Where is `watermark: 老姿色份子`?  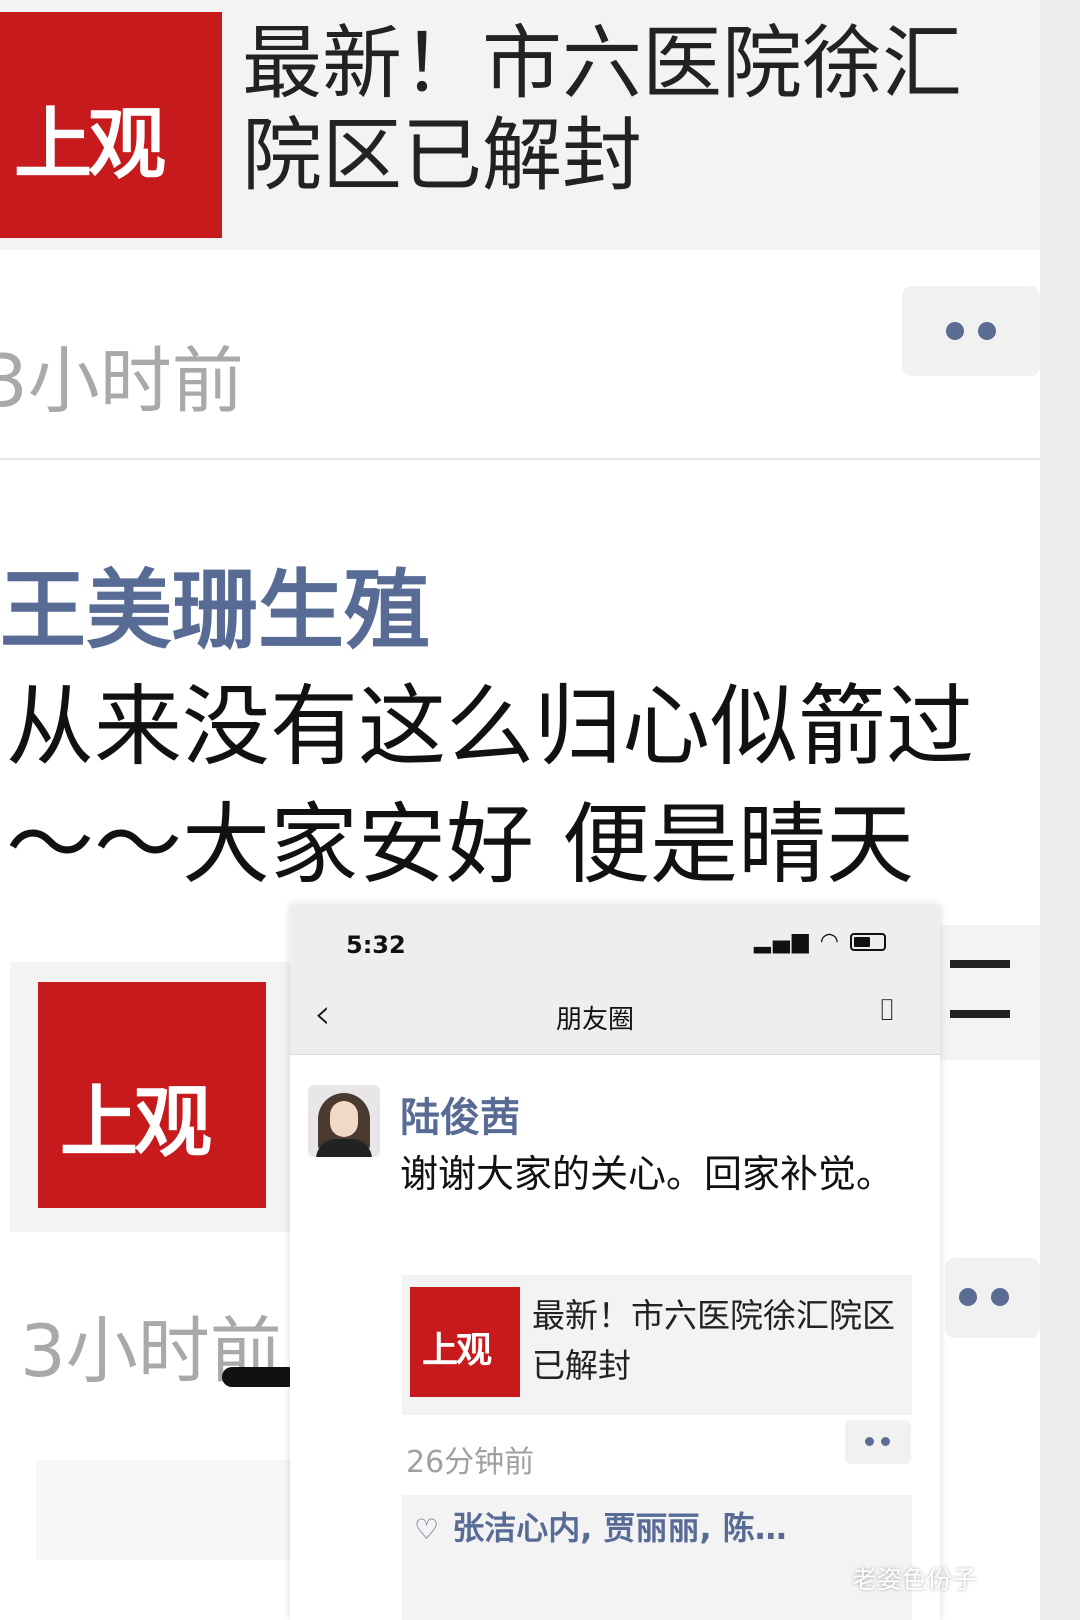
watermark: 老姿色份子 is located at coordinates (915, 1579).